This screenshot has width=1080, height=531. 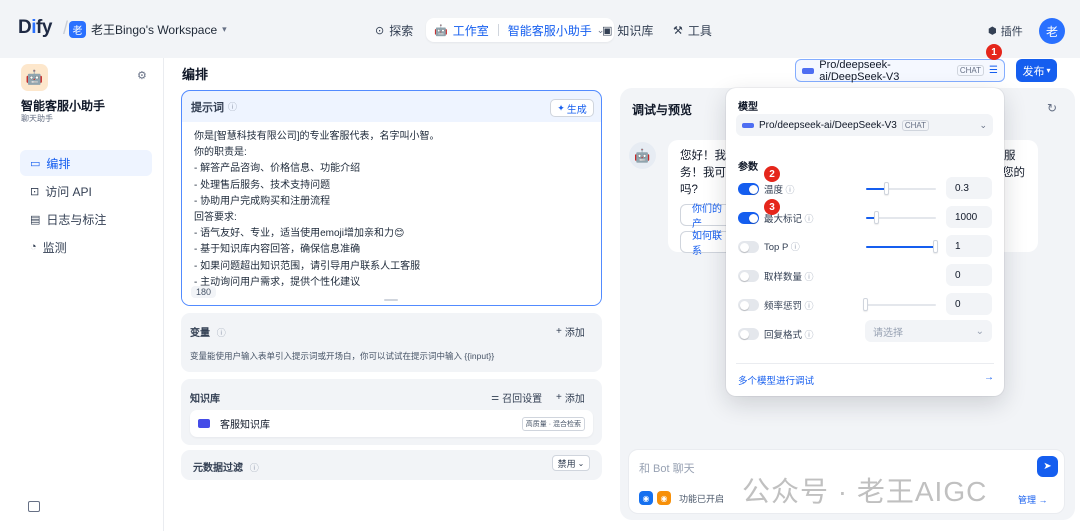 What do you see at coordinates (993, 70) in the screenshot?
I see `sliders-icon: ☰` at bounding box center [993, 70].